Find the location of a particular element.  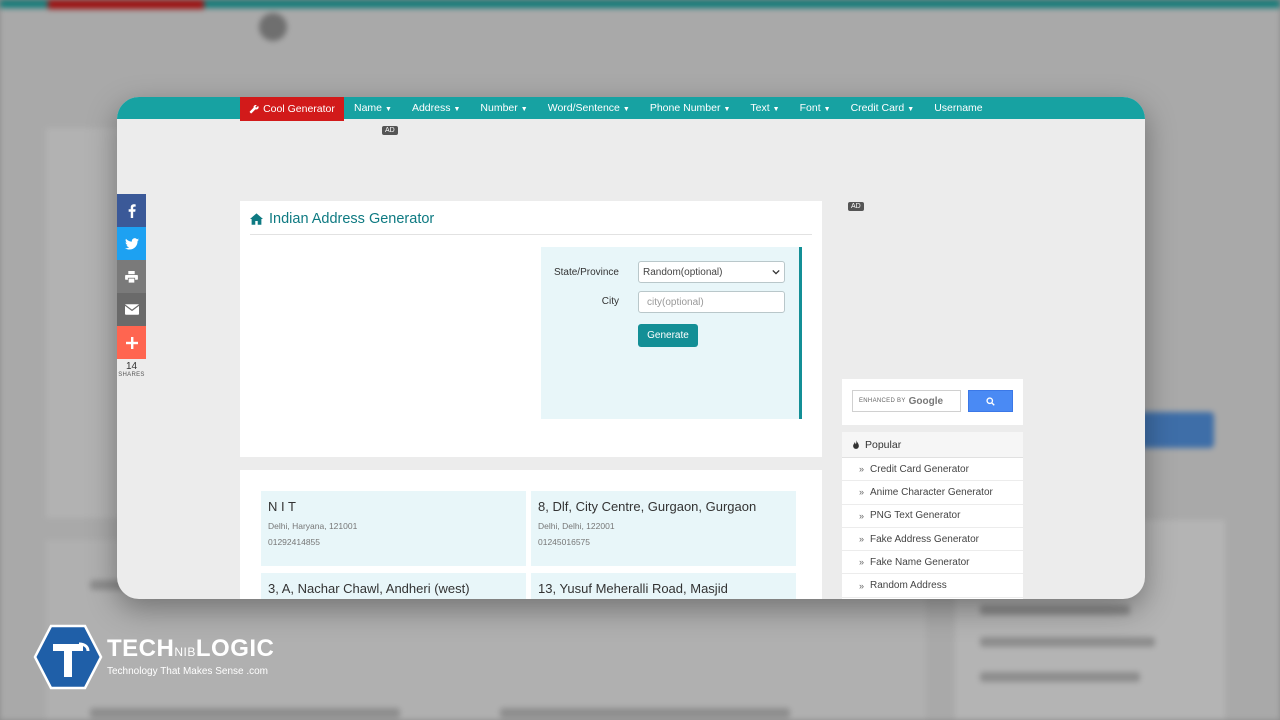

popular-item-label: Fake Name Generator is located at coordinates (920, 562).